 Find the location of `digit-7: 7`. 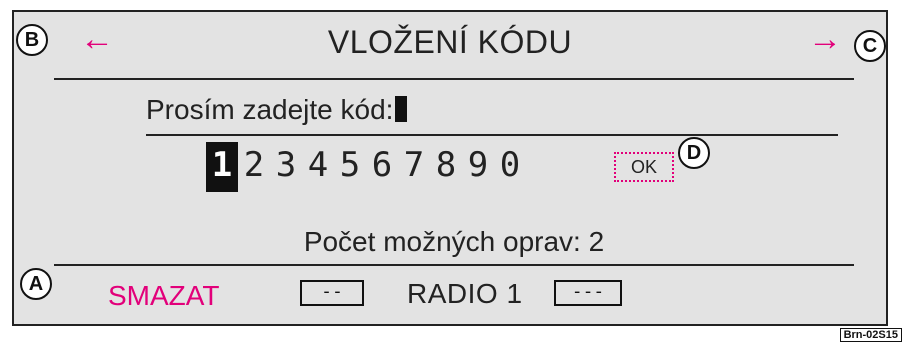

digit-7: 7 is located at coordinates (414, 167).